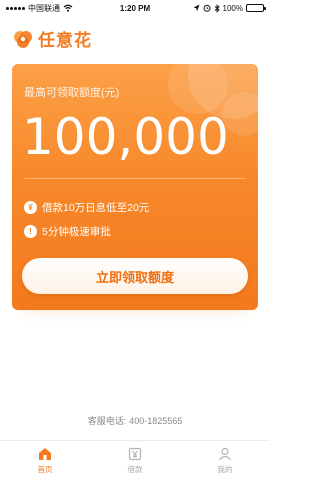  I want to click on alarm-icon, so click(207, 8).